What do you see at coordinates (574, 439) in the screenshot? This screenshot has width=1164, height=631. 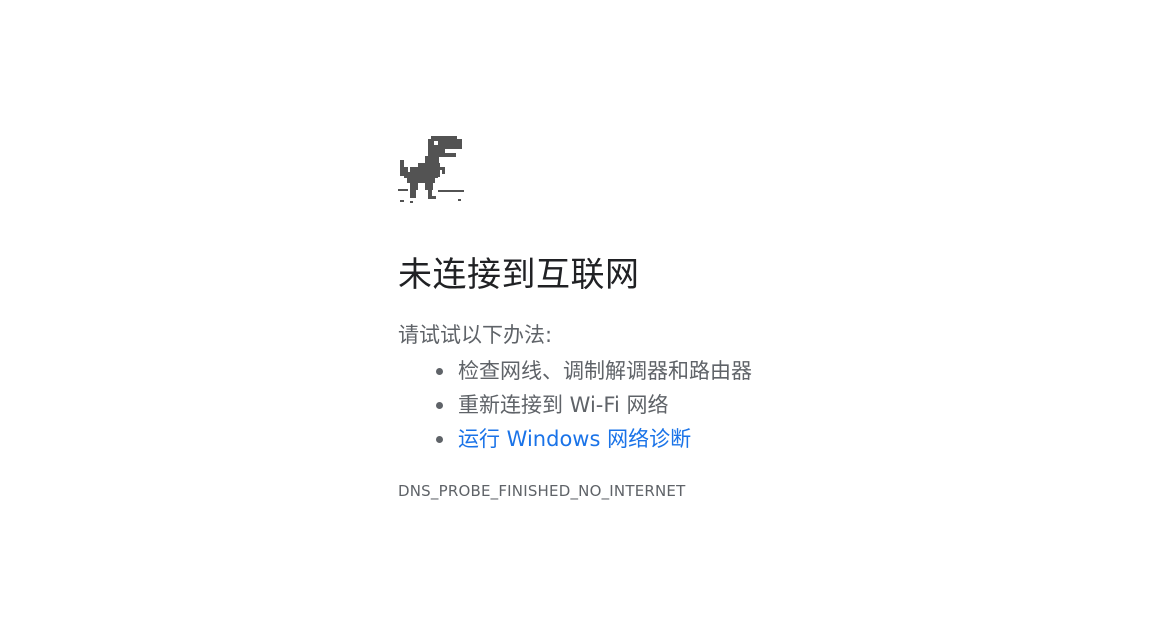 I see `network-diagnostics-link: 运行 Windows 网络诊断` at bounding box center [574, 439].